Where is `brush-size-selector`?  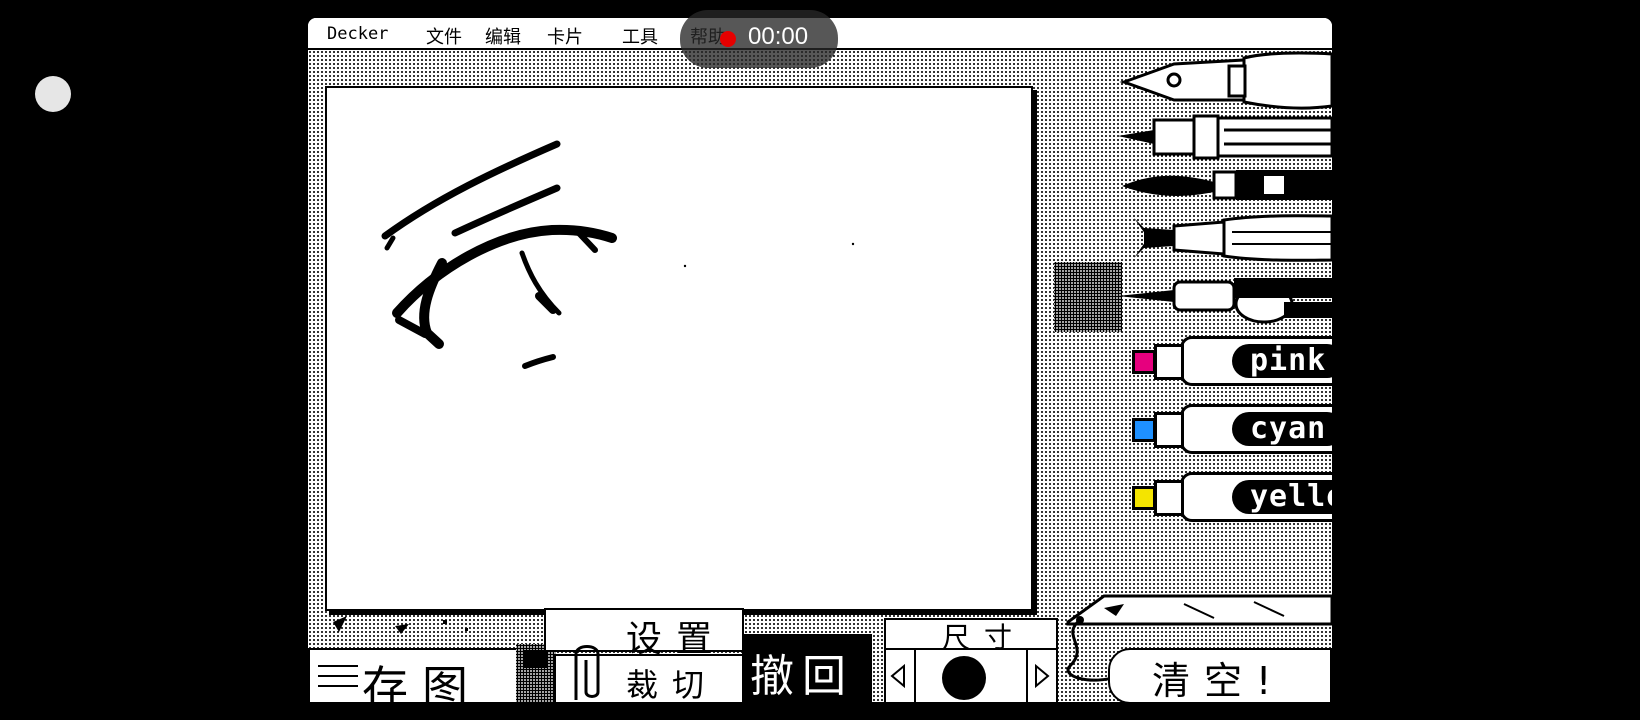
brush-size-selector is located at coordinates (971, 675).